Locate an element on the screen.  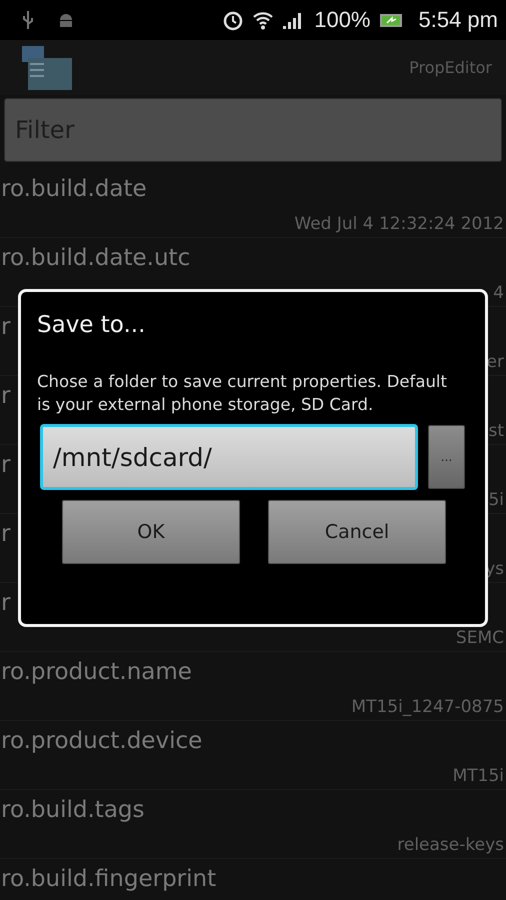
property-value: er is located at coordinates (495, 362).